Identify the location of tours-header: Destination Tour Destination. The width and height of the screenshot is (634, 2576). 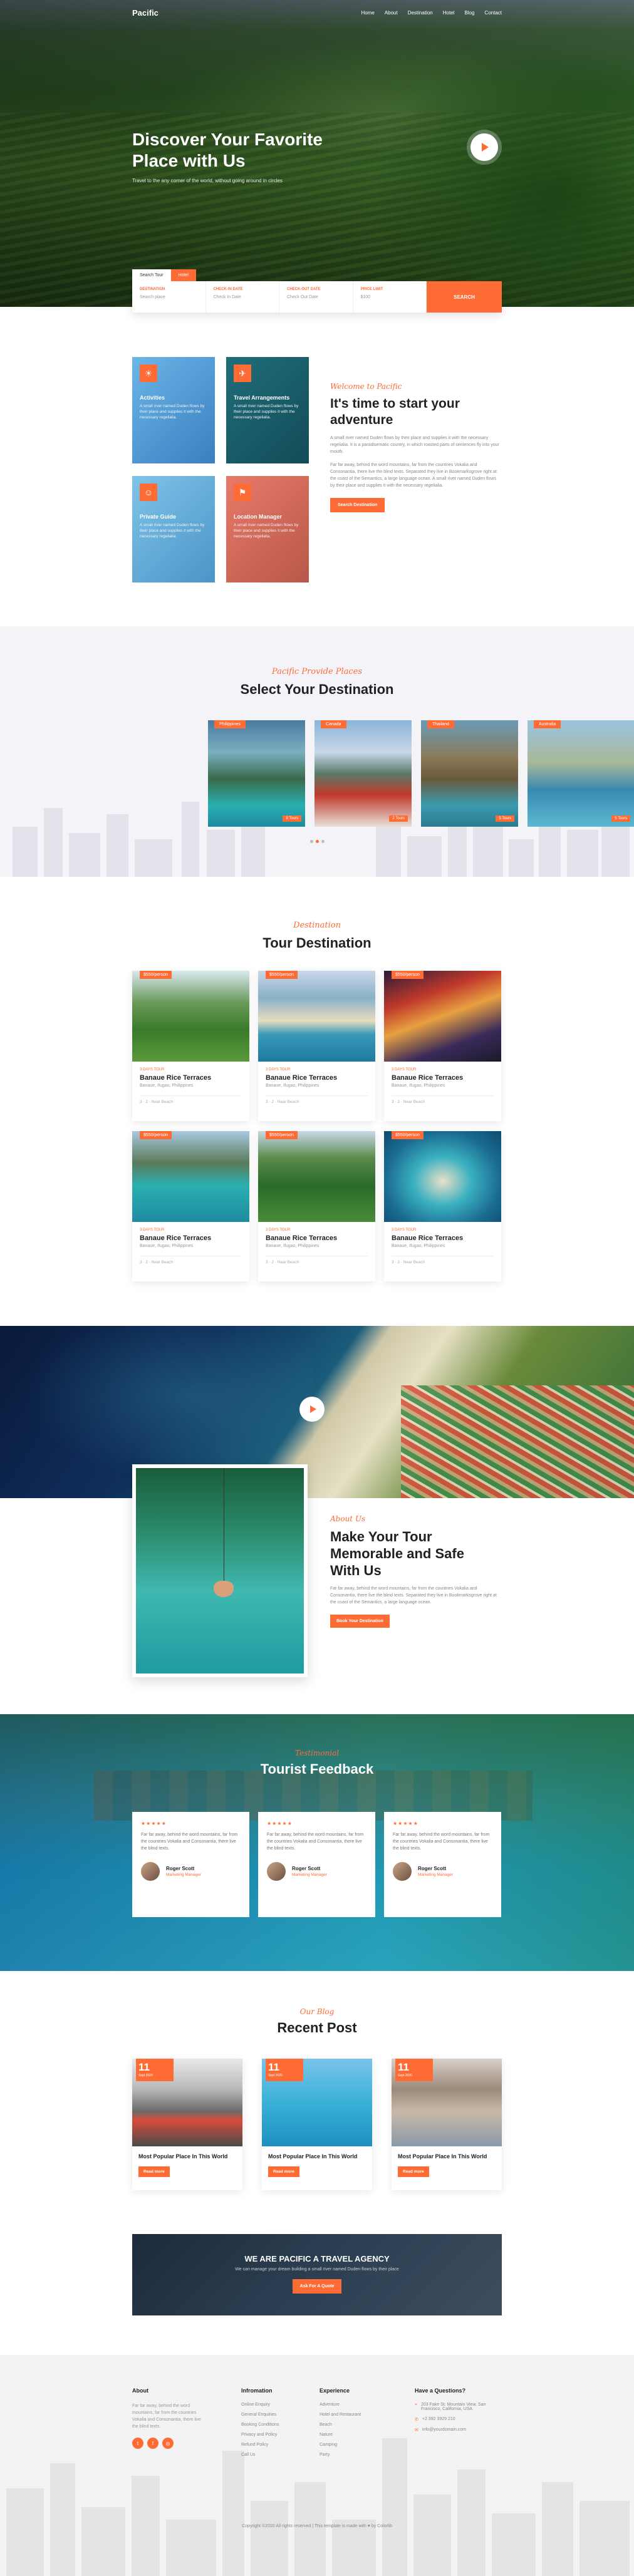
(317, 936).